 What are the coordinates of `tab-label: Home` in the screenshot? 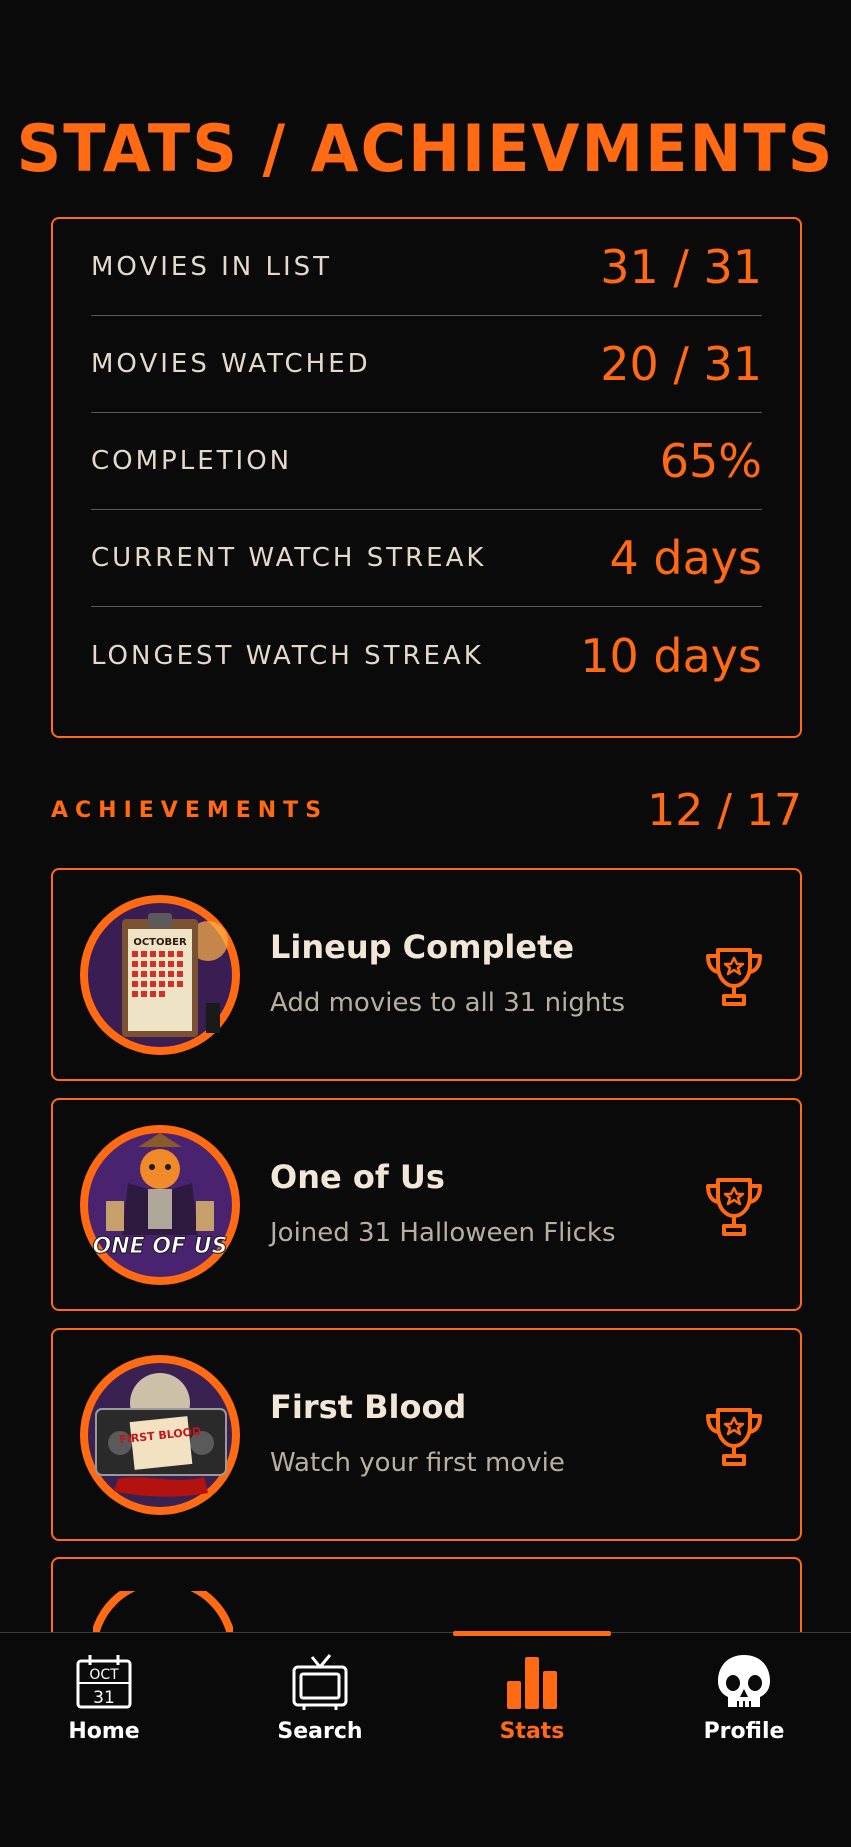 It's located at (104, 1731).